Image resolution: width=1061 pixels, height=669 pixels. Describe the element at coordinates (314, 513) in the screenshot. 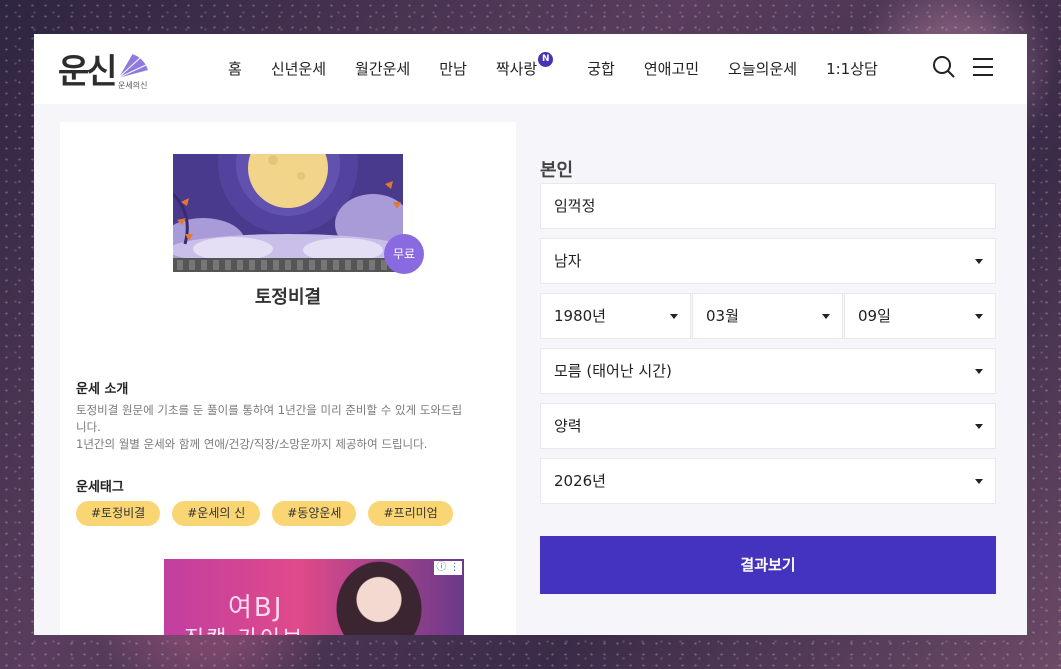

I see `tag: #동양운세` at that location.